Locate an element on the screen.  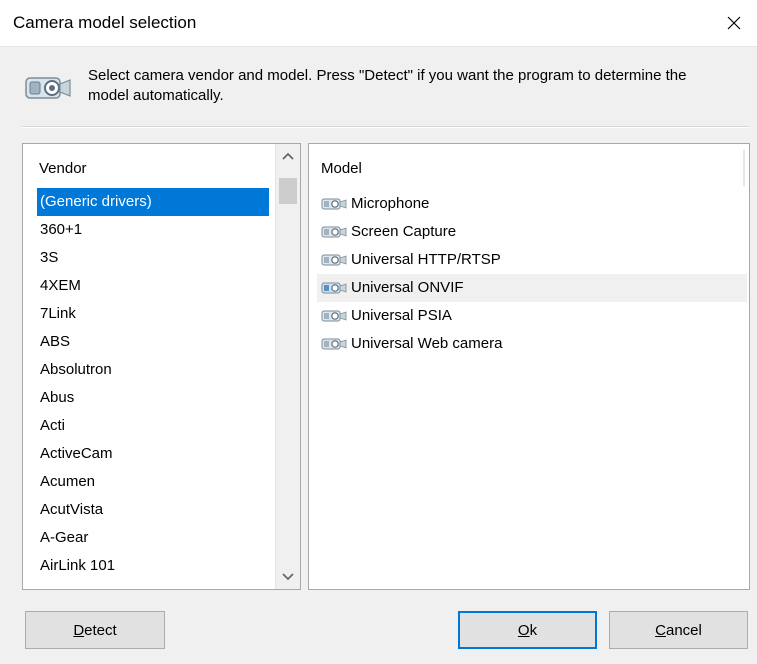
vendor-item: Acti is located at coordinates (153, 426).